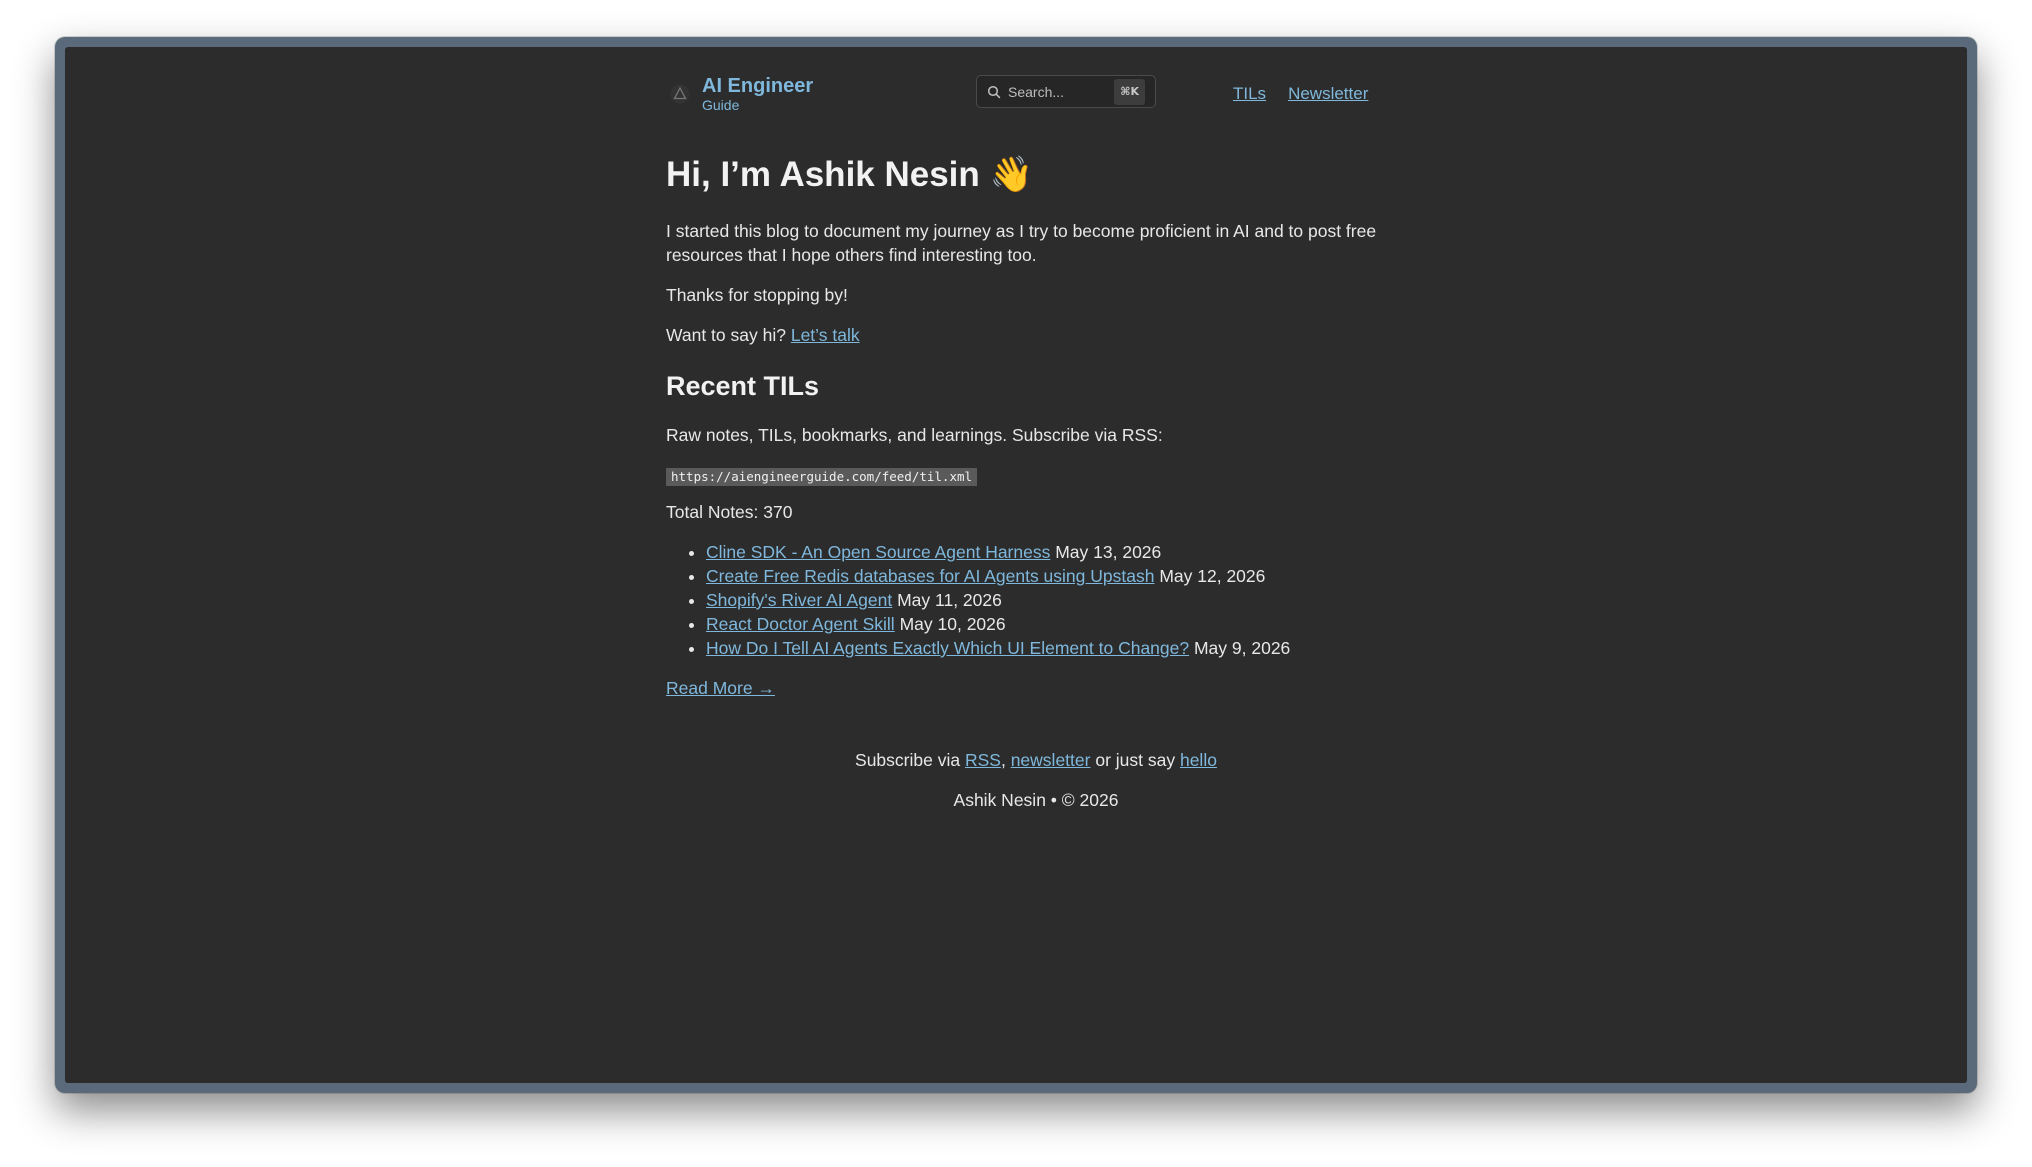 The image size is (2032, 1167). I want to click on til-date: May 9, 2026, so click(1242, 648).